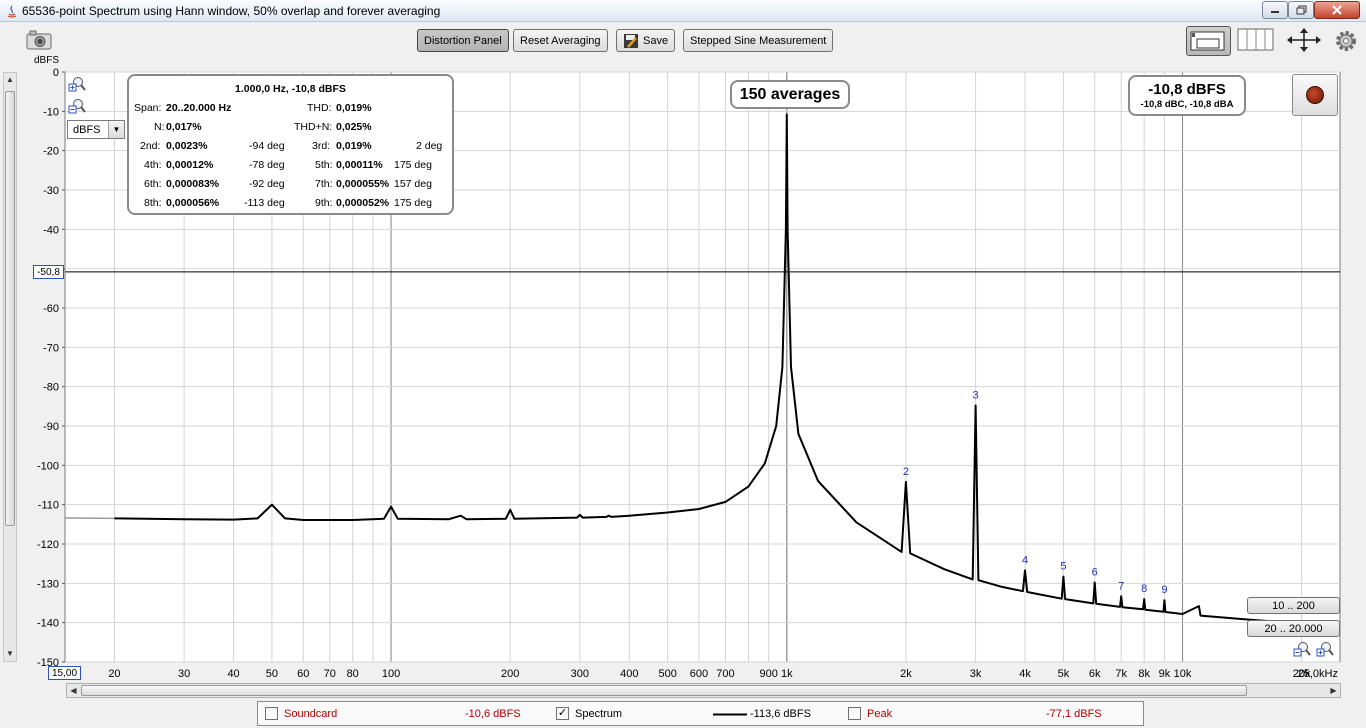 Image resolution: width=1366 pixels, height=728 pixels. Describe the element at coordinates (271, 713) in the screenshot. I see `soundcard-checkbox` at that location.